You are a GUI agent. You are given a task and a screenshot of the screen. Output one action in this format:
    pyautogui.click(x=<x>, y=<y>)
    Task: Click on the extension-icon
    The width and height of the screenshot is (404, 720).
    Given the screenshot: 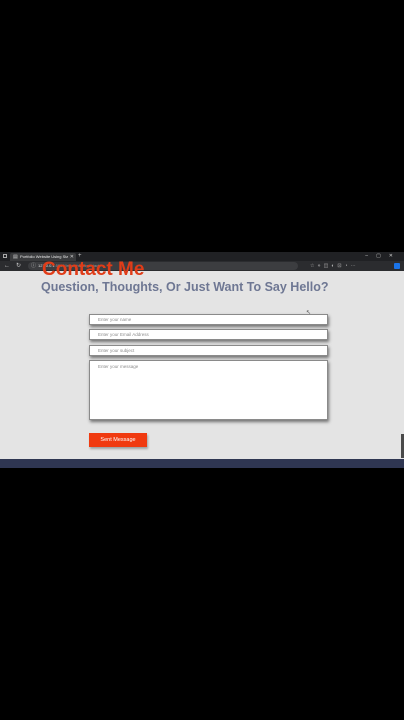 What is the action you would take?
    pyautogui.click(x=397, y=266)
    